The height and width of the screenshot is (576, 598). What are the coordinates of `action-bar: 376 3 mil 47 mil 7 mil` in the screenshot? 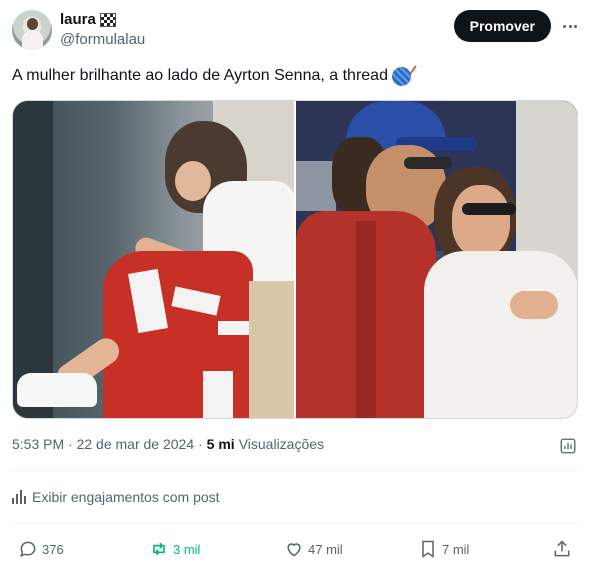 It's located at (295, 549).